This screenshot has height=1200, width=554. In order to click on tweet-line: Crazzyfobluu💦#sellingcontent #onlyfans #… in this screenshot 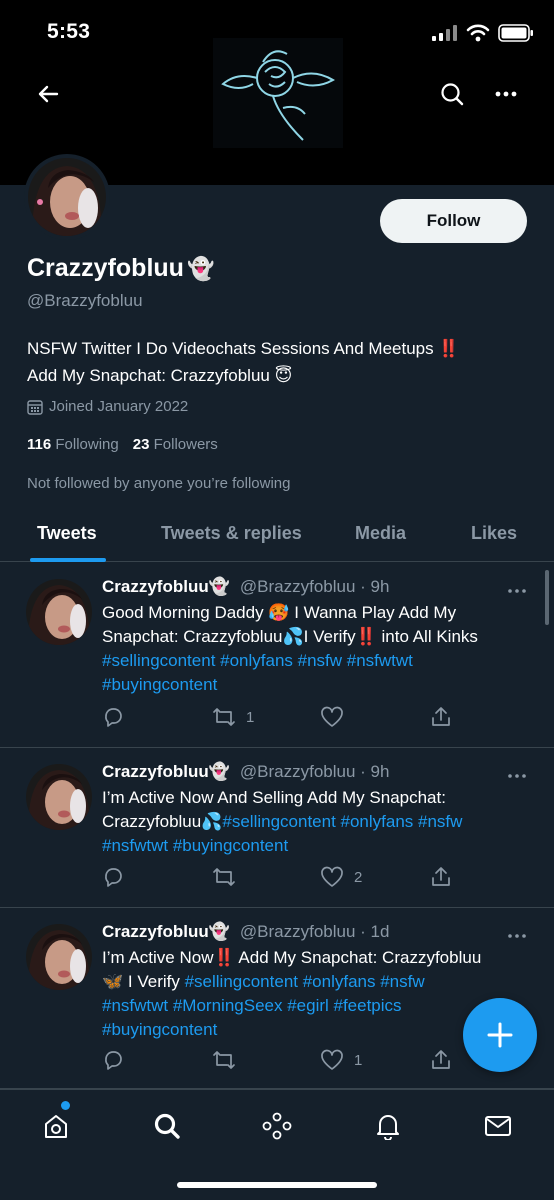, I will do `click(317, 822)`.